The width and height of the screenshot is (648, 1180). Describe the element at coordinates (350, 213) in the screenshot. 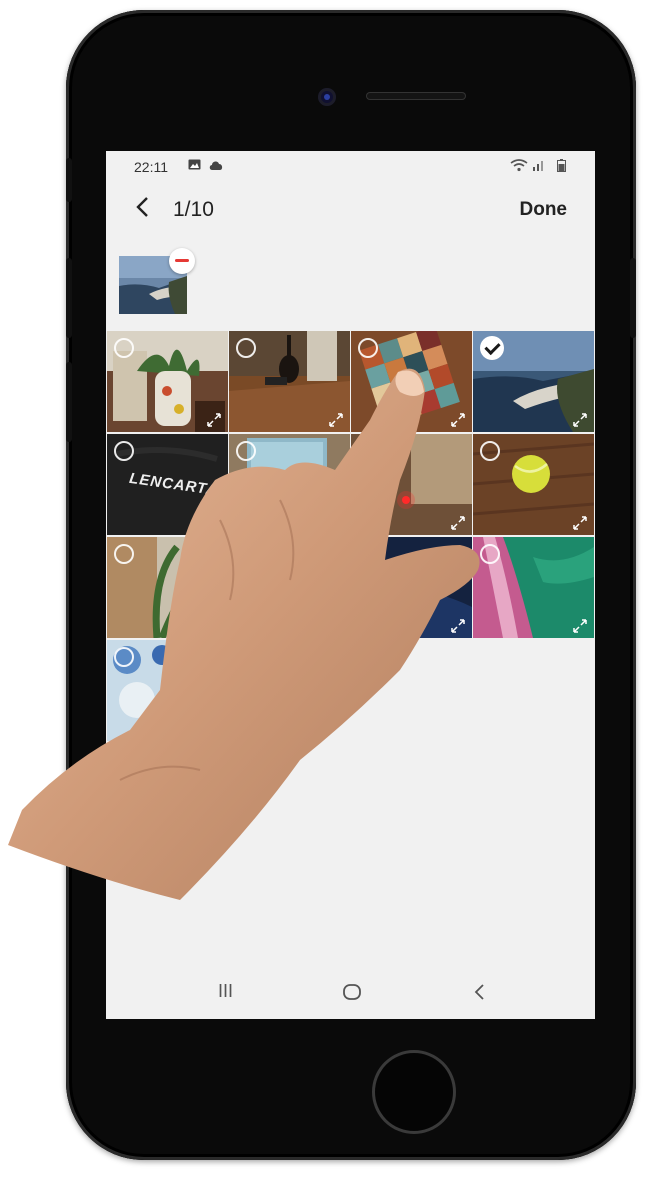

I see `app-header: 1/10 Done` at that location.